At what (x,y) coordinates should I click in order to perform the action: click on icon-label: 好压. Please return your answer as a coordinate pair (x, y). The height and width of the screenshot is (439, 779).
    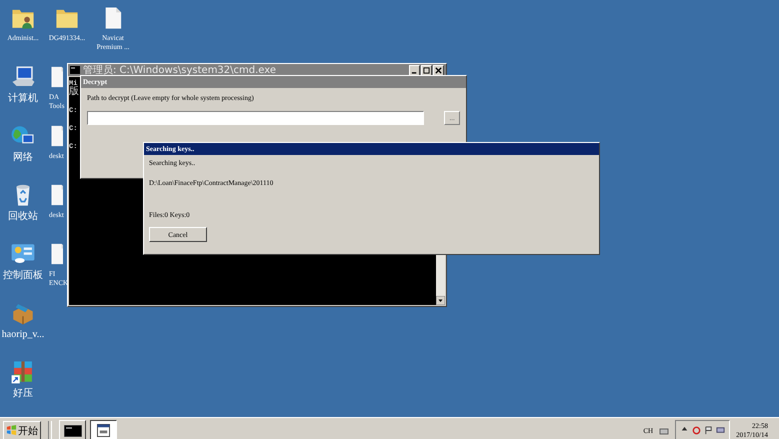
    Looking at the image, I should click on (23, 393).